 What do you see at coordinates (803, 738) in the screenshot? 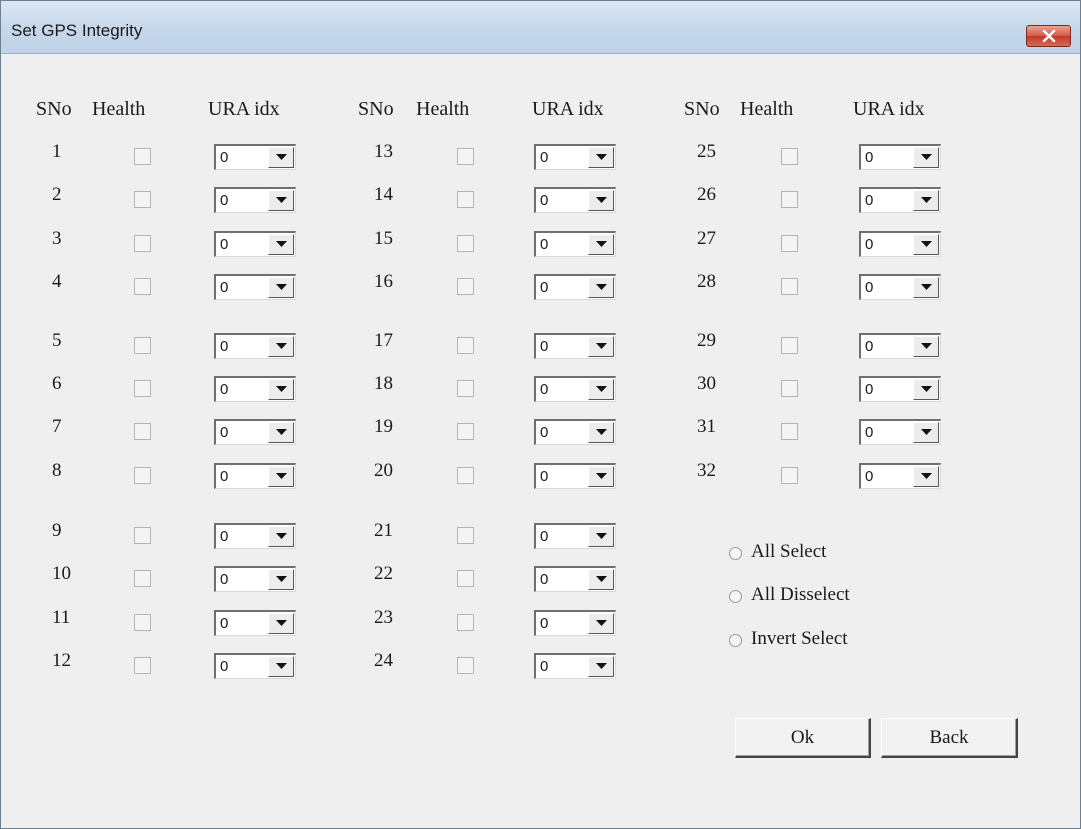
I see `ok-button: Ok` at bounding box center [803, 738].